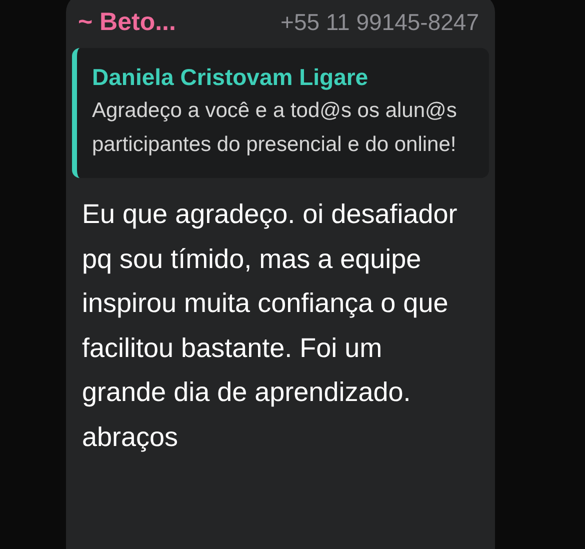  I want to click on quote-text: Agradeço a você e a tod@s os alun@s participantes do presencial e do online!, so click(275, 128).